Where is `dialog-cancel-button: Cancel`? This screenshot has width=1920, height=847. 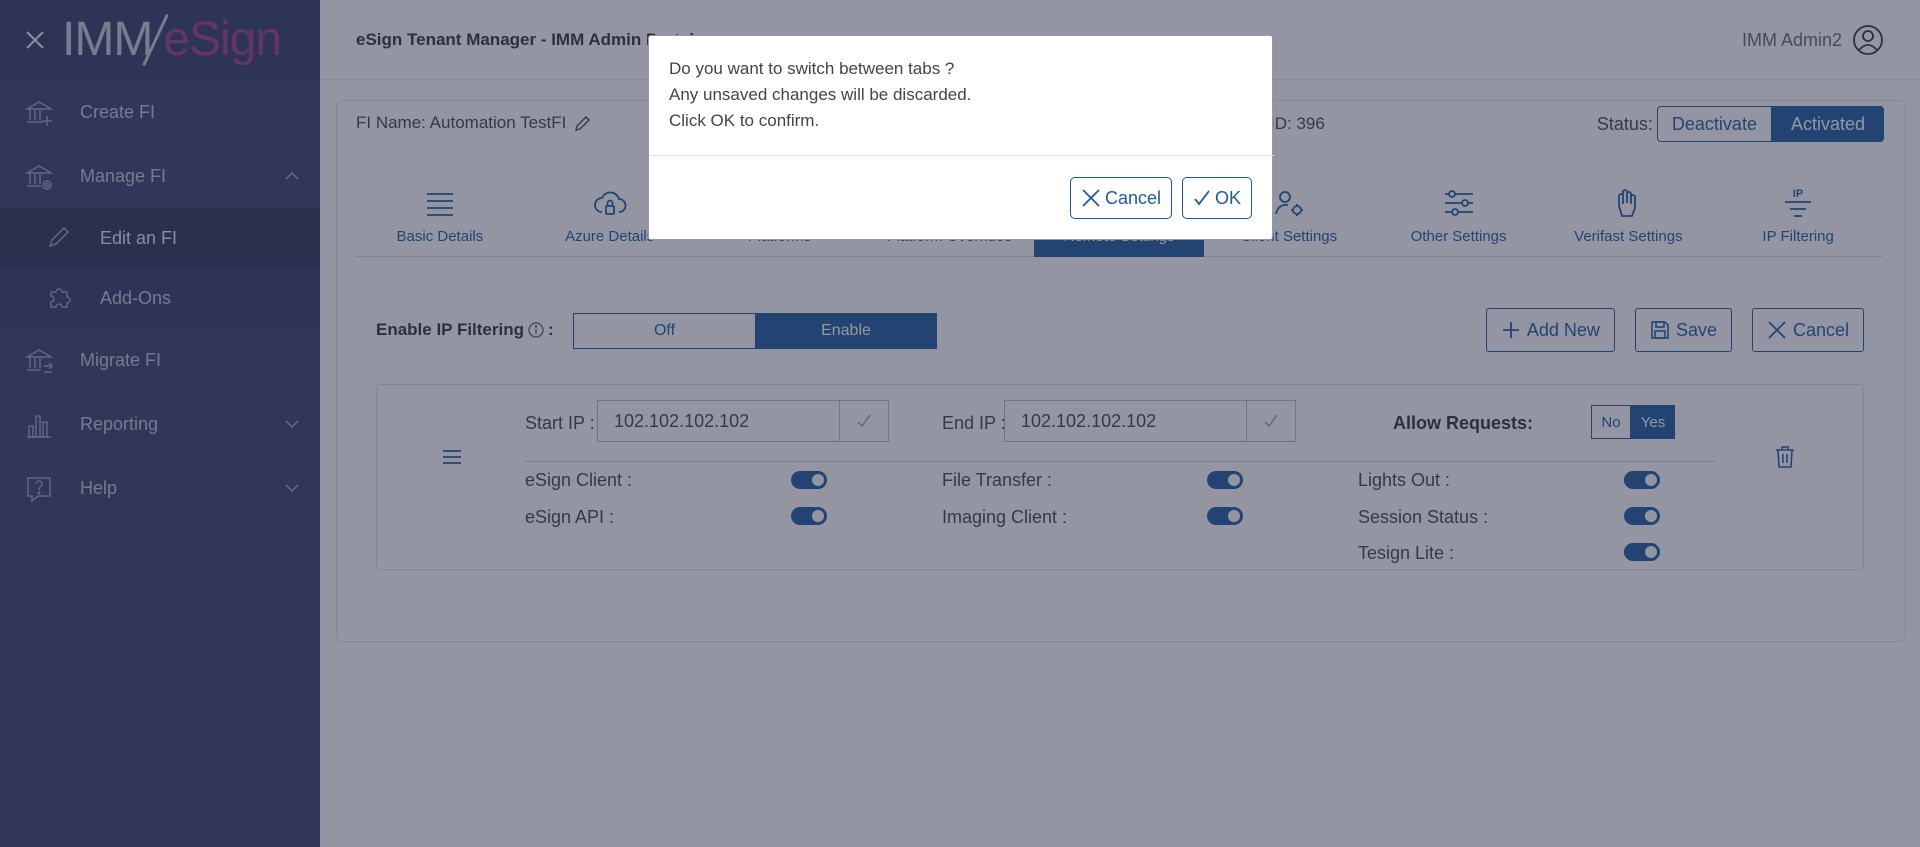 dialog-cancel-button: Cancel is located at coordinates (1120, 198).